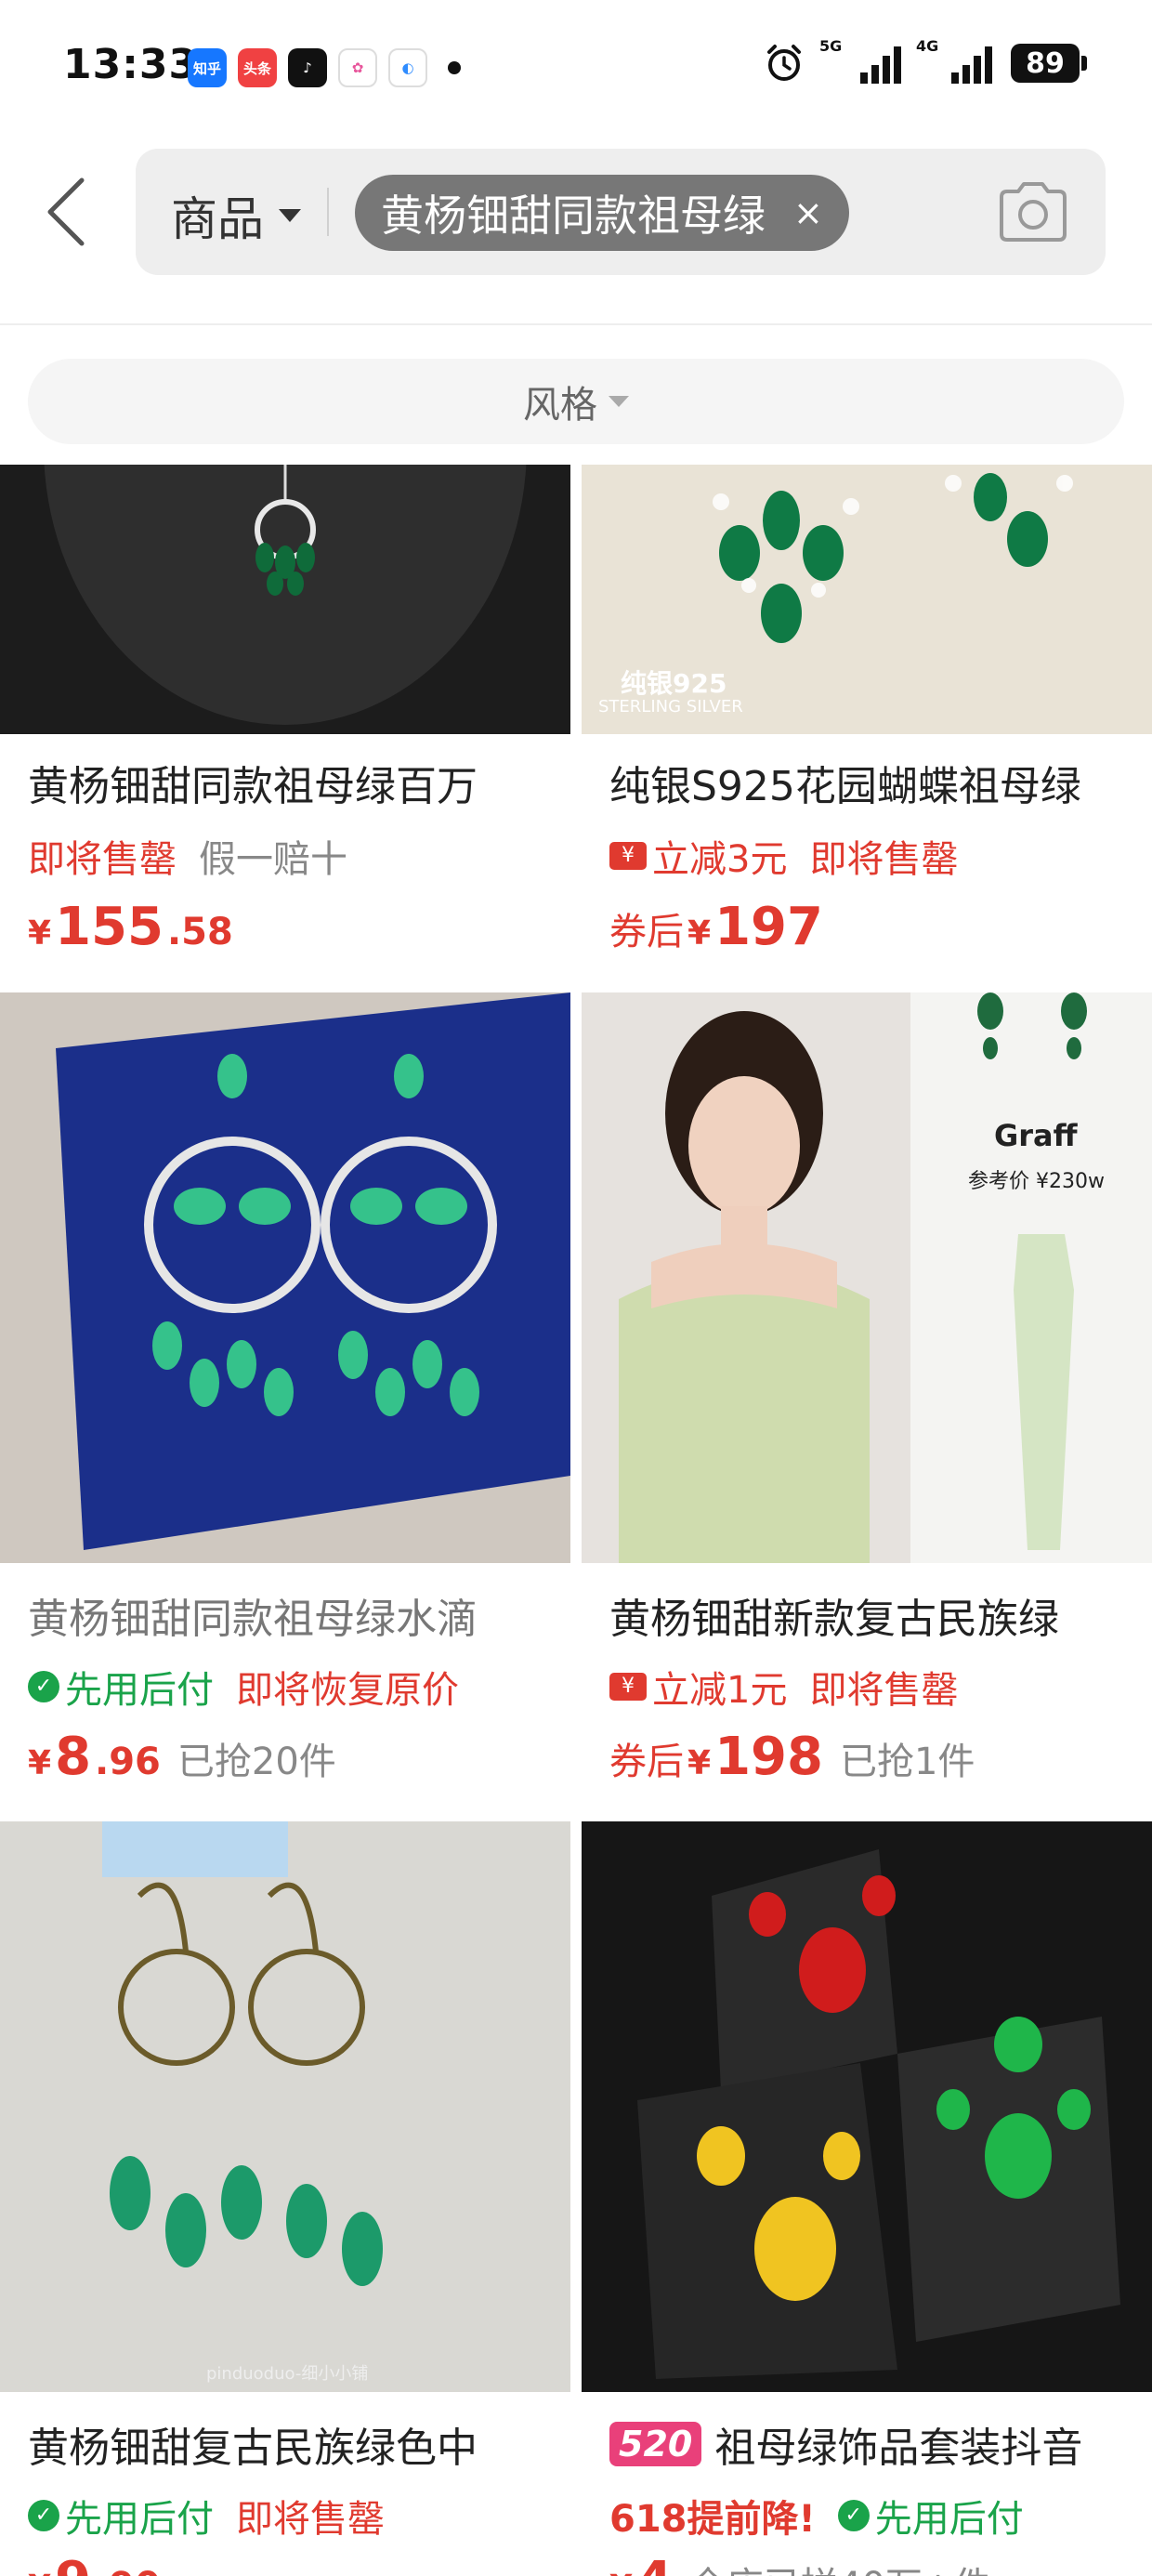 Image resolution: width=1152 pixels, height=2576 pixels. I want to click on clock: 13:33, so click(131, 64).